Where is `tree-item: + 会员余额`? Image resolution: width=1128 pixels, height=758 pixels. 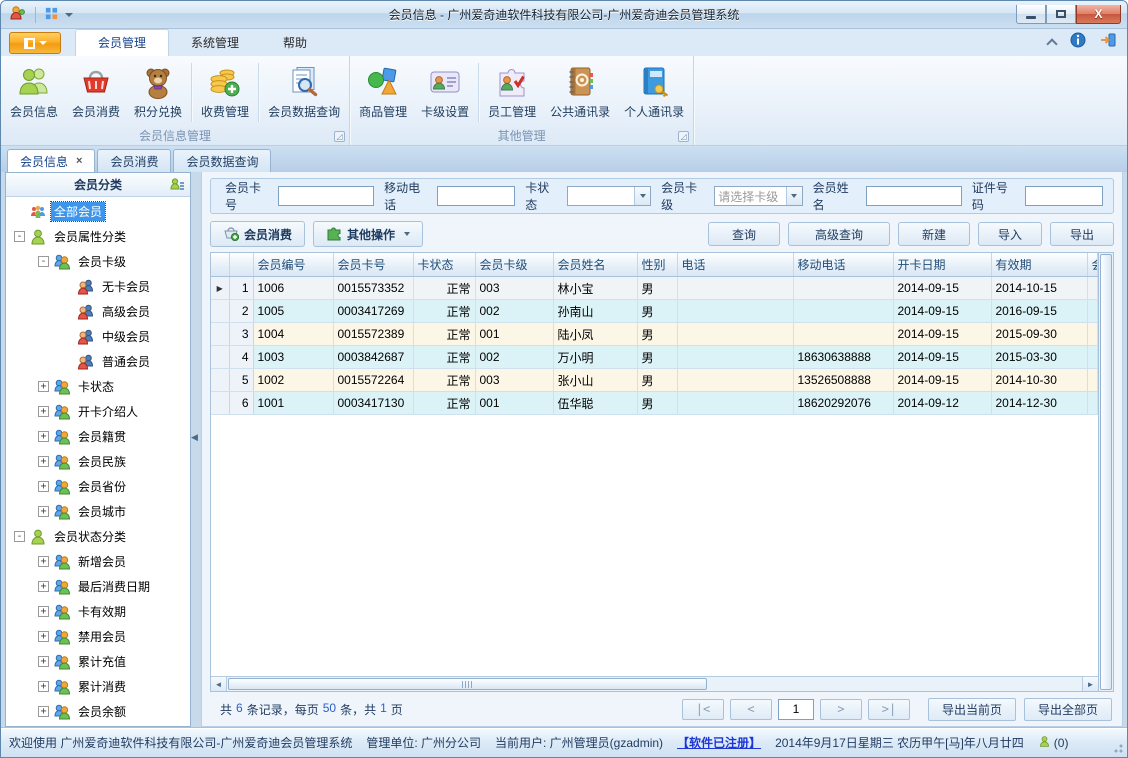 tree-item: + 会员余额 is located at coordinates (98, 711).